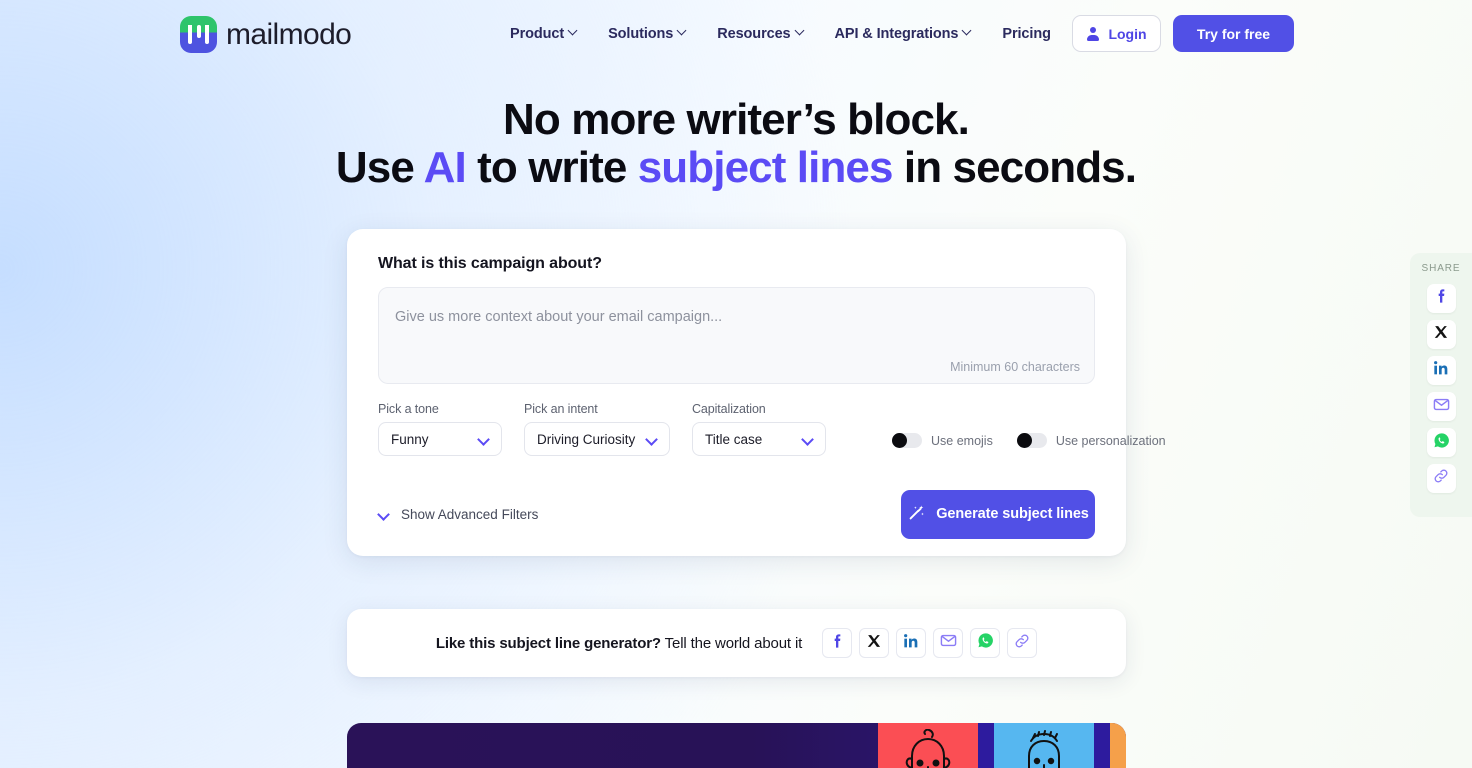 The height and width of the screenshot is (768, 1472). I want to click on share-rail-title: SHARE, so click(1441, 268).